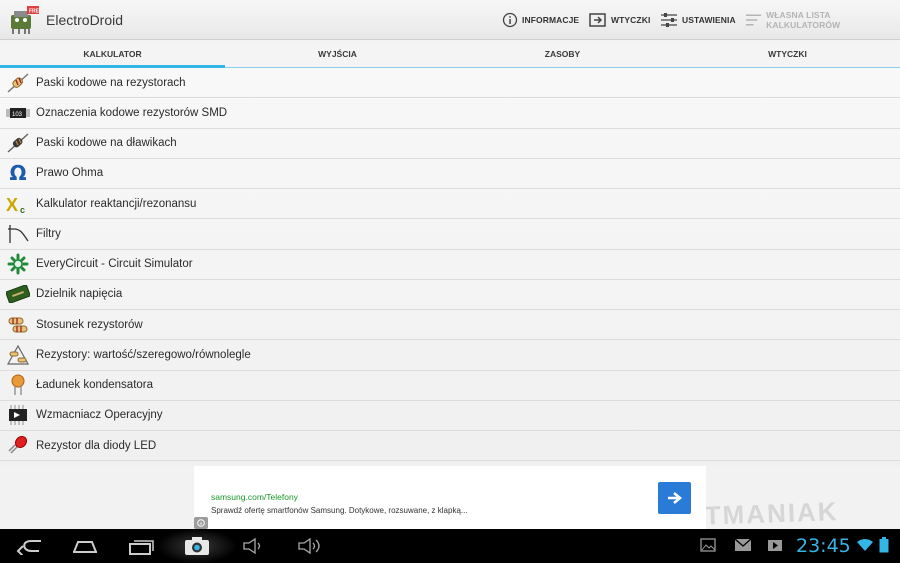 This screenshot has width=900, height=563. What do you see at coordinates (787, 54) in the screenshot?
I see `tab-wtyczki: WTYCZKI` at bounding box center [787, 54].